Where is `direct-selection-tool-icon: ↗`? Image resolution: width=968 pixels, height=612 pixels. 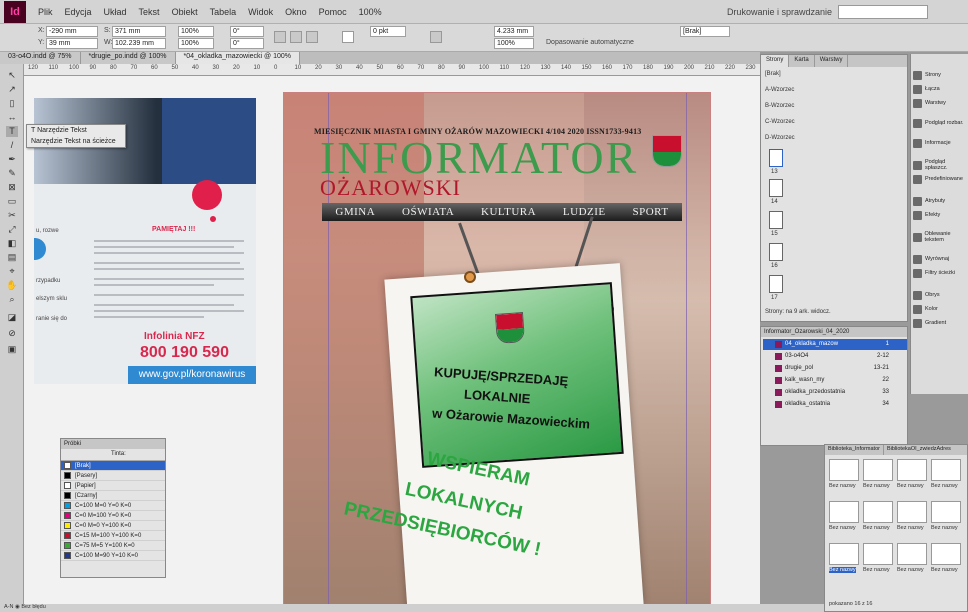
direct-selection-tool-icon: ↗ is located at coordinates (12, 89).